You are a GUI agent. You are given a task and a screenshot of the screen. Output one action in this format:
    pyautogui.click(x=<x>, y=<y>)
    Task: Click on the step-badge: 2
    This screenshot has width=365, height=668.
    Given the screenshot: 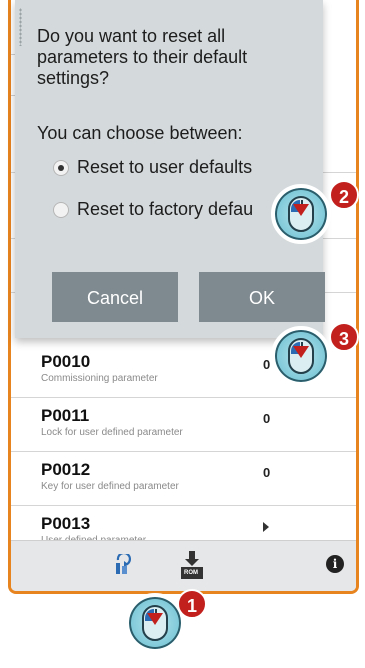 What is the action you would take?
    pyautogui.click(x=344, y=195)
    